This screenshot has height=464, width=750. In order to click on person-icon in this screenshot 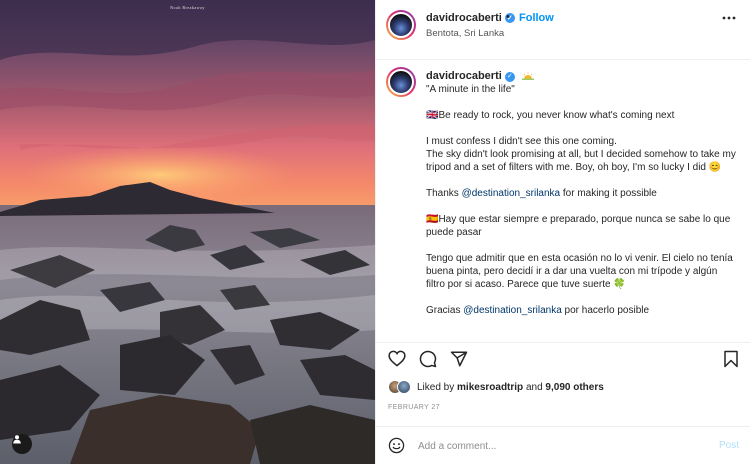, I will do `click(17, 439)`.